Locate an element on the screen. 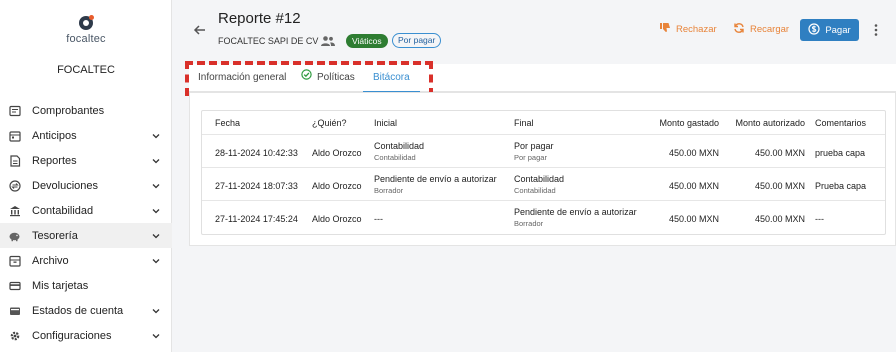 The width and height of the screenshot is (896, 352). sidebar-item-label: Estados de cuenta is located at coordinates (78, 310).